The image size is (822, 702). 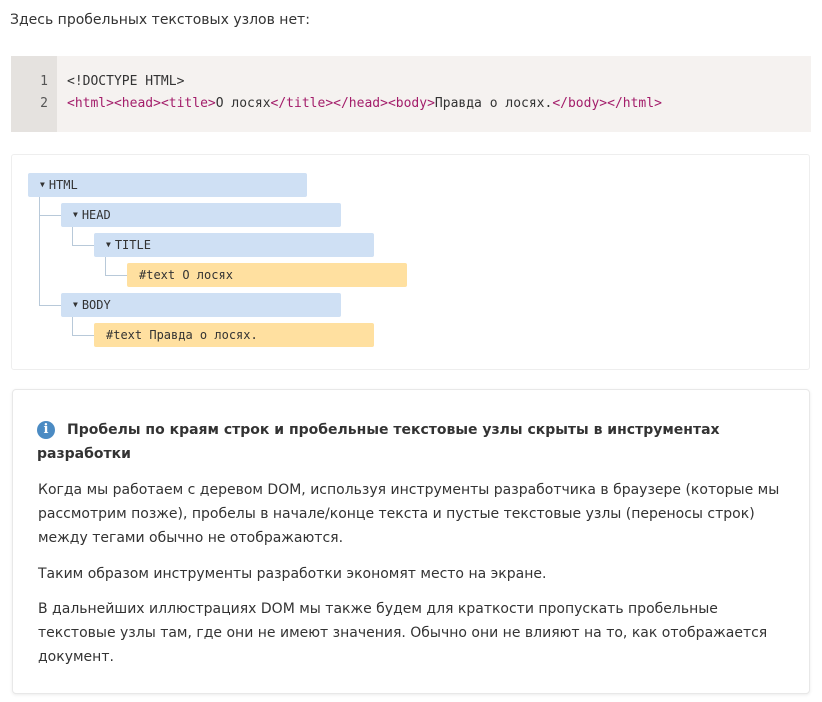 What do you see at coordinates (201, 215) in the screenshot?
I see `dom-node-head: ▼ HEAD` at bounding box center [201, 215].